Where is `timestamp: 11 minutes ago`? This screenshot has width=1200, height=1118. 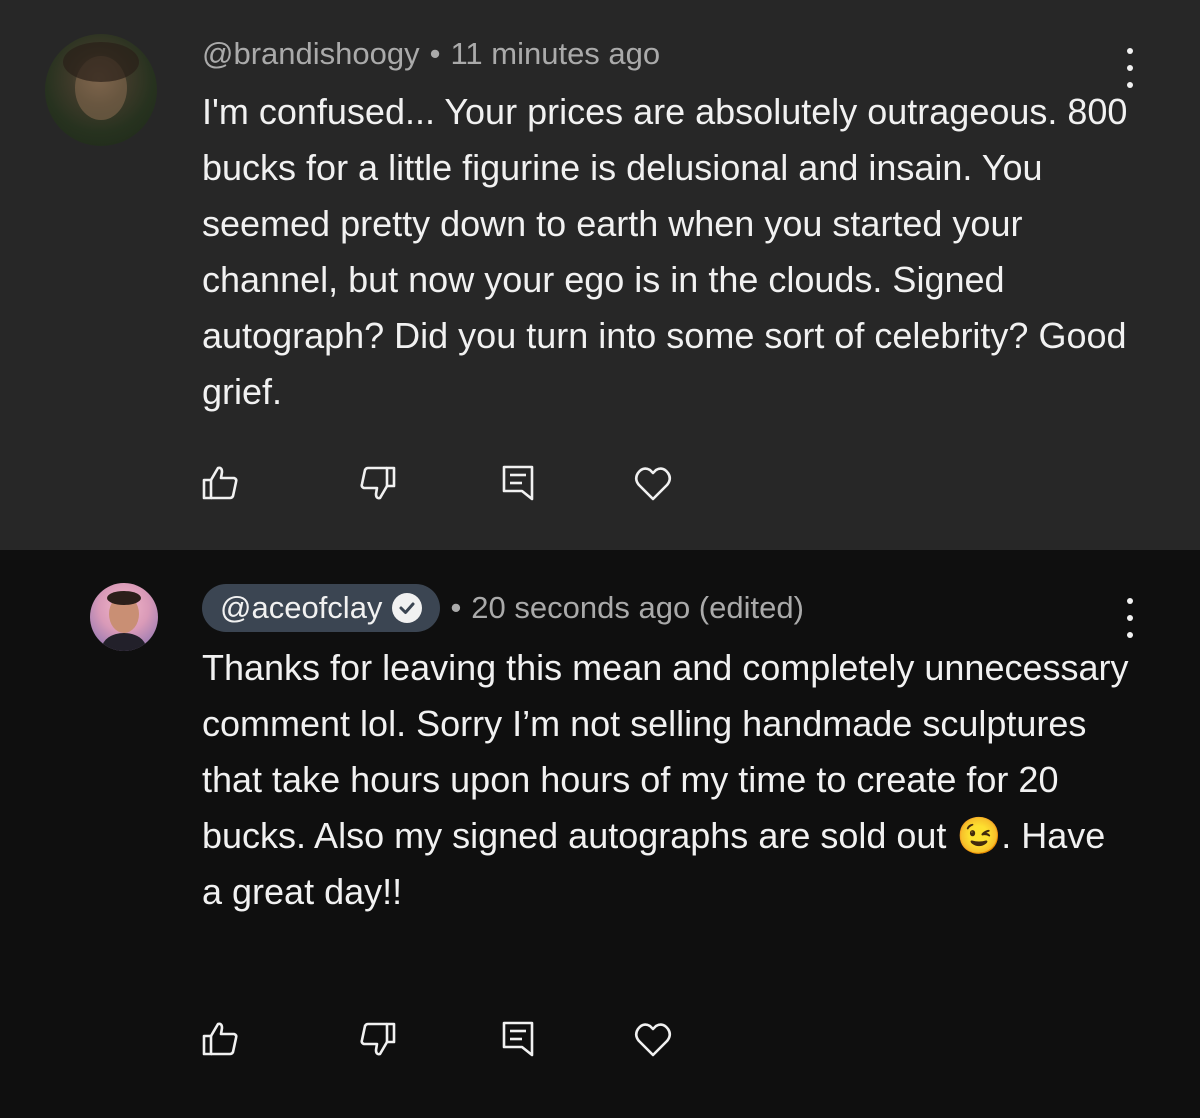
timestamp: 11 minutes ago is located at coordinates (555, 53).